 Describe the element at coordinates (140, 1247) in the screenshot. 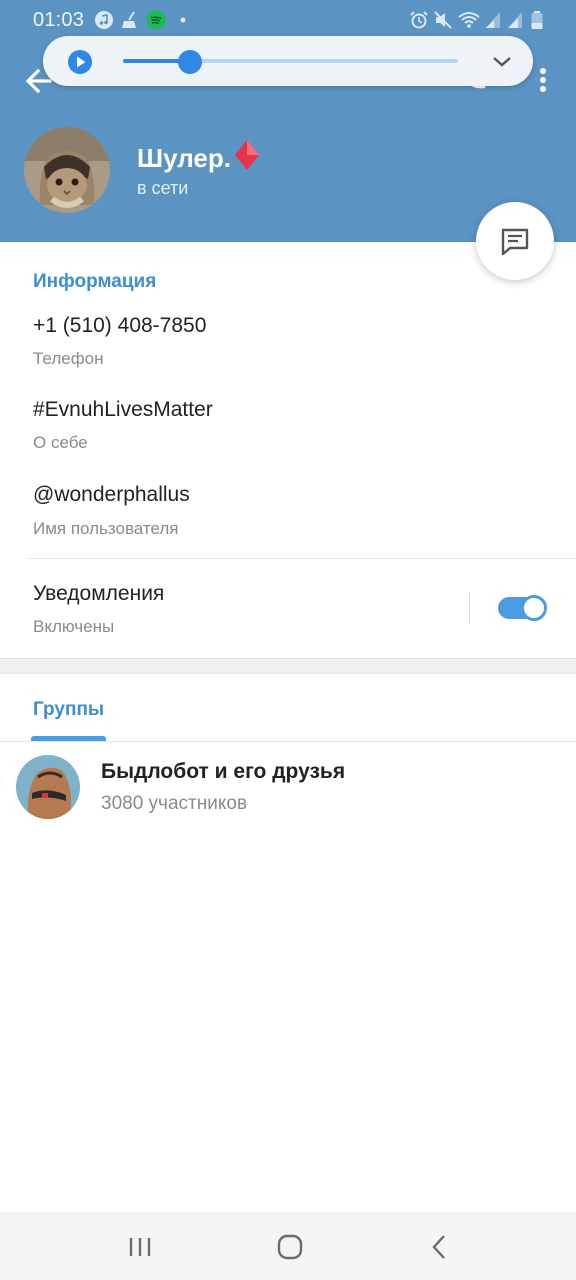

I see `recent-apps-icon` at that location.